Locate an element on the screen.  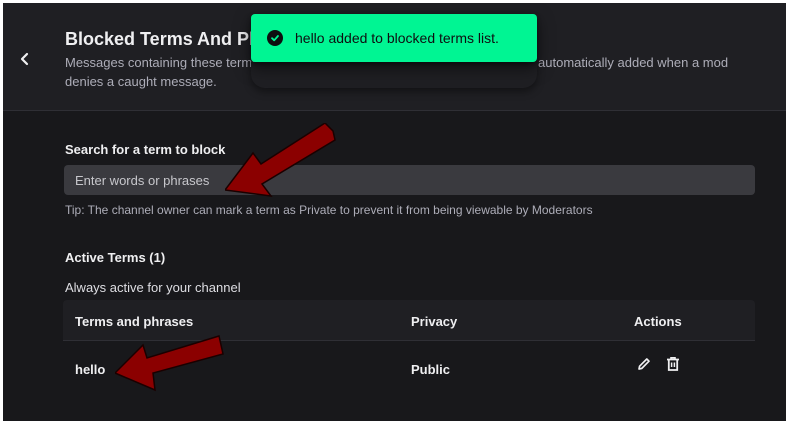
privacy-cell: Public is located at coordinates (430, 369).